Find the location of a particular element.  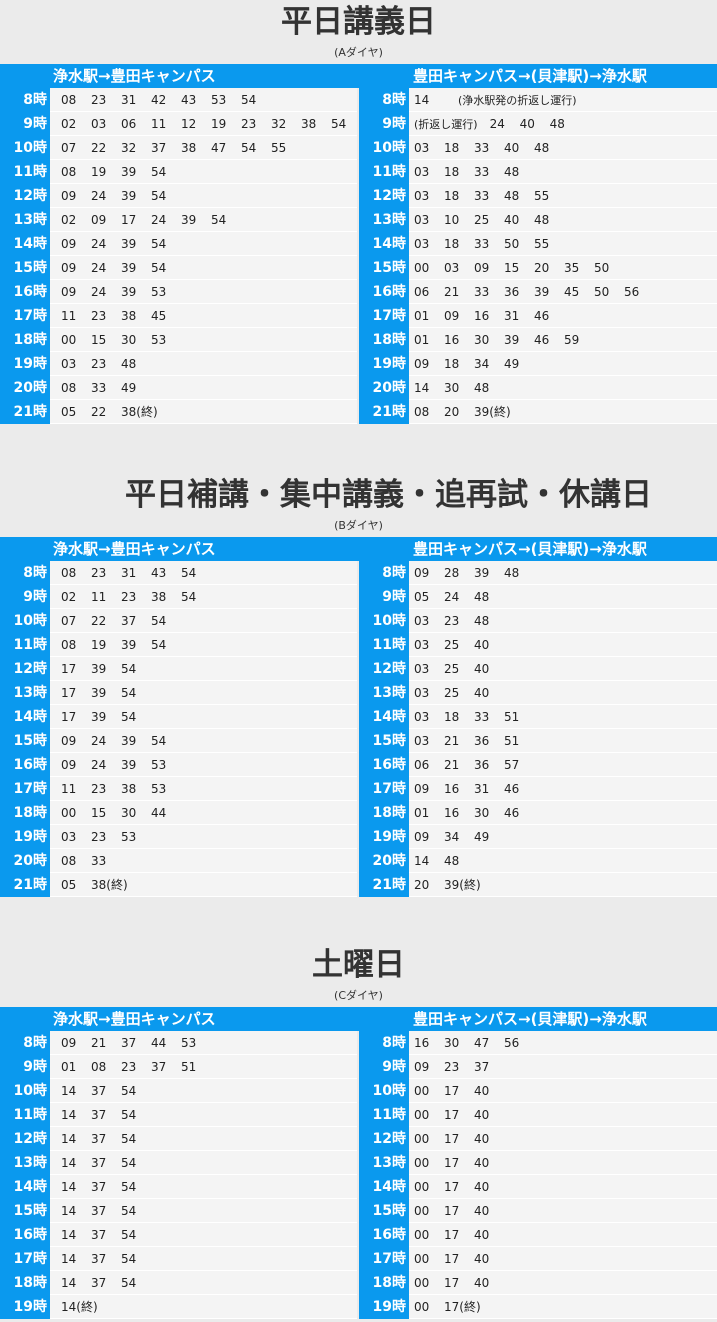

timetable-row: 13時 14 37 54 is located at coordinates (179, 1163).